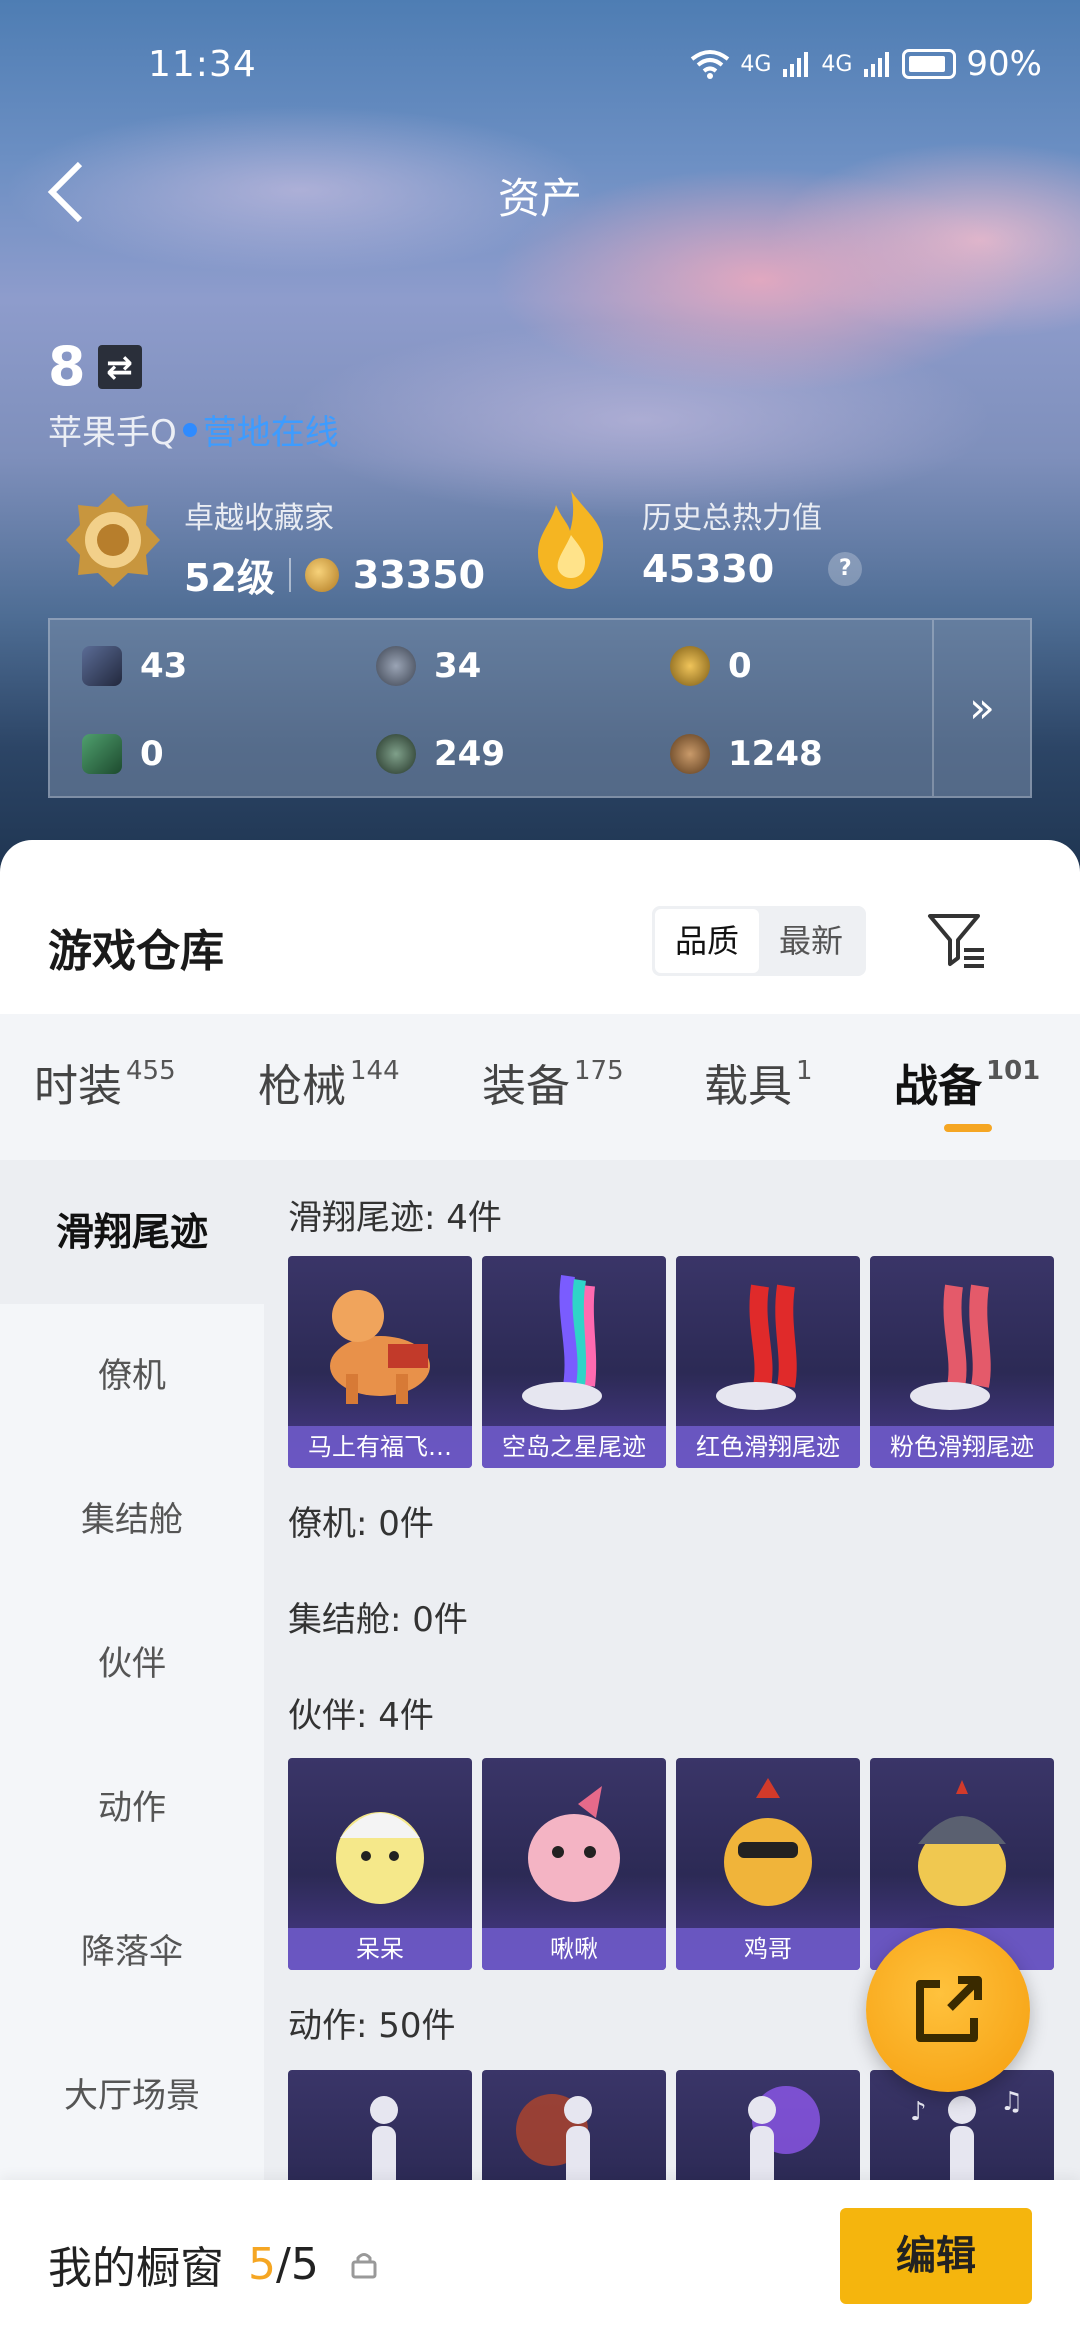  I want to click on filter-icon, so click(956, 940).